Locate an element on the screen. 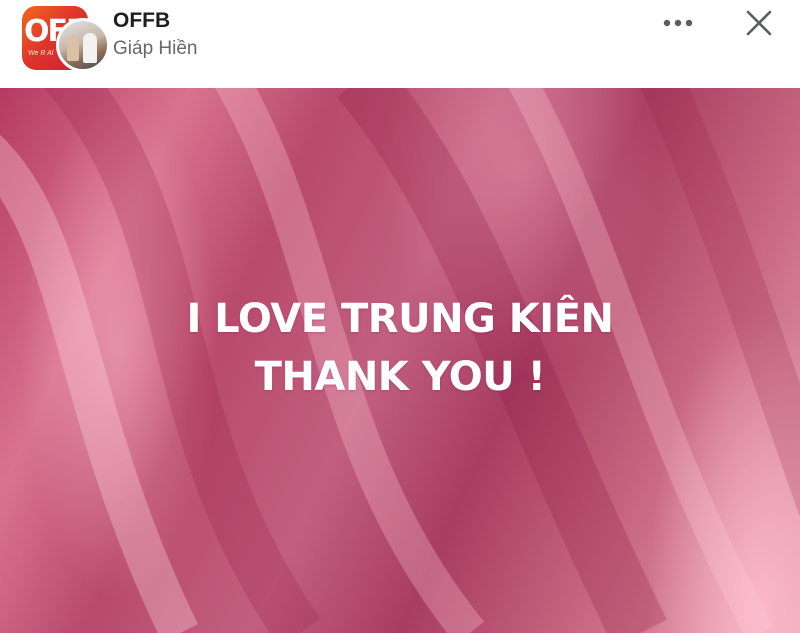 Image resolution: width=800 pixels, height=633 pixels. close-icon is located at coordinates (759, 23).